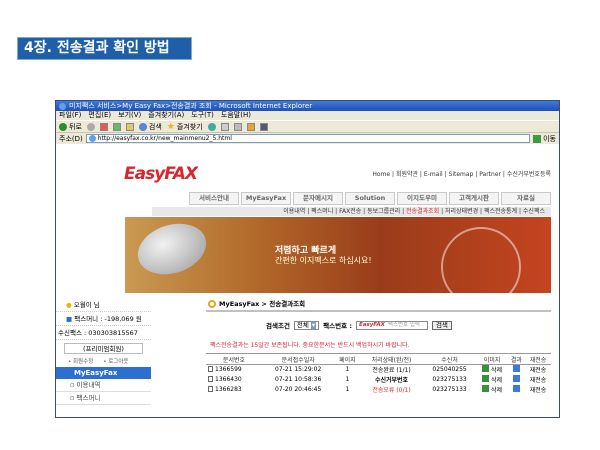  What do you see at coordinates (344, 211) in the screenshot?
I see `subnav-links-left: 이용내역 | 팩스머니 | FAX전송 | 동보그룹관리 |` at bounding box center [344, 211].